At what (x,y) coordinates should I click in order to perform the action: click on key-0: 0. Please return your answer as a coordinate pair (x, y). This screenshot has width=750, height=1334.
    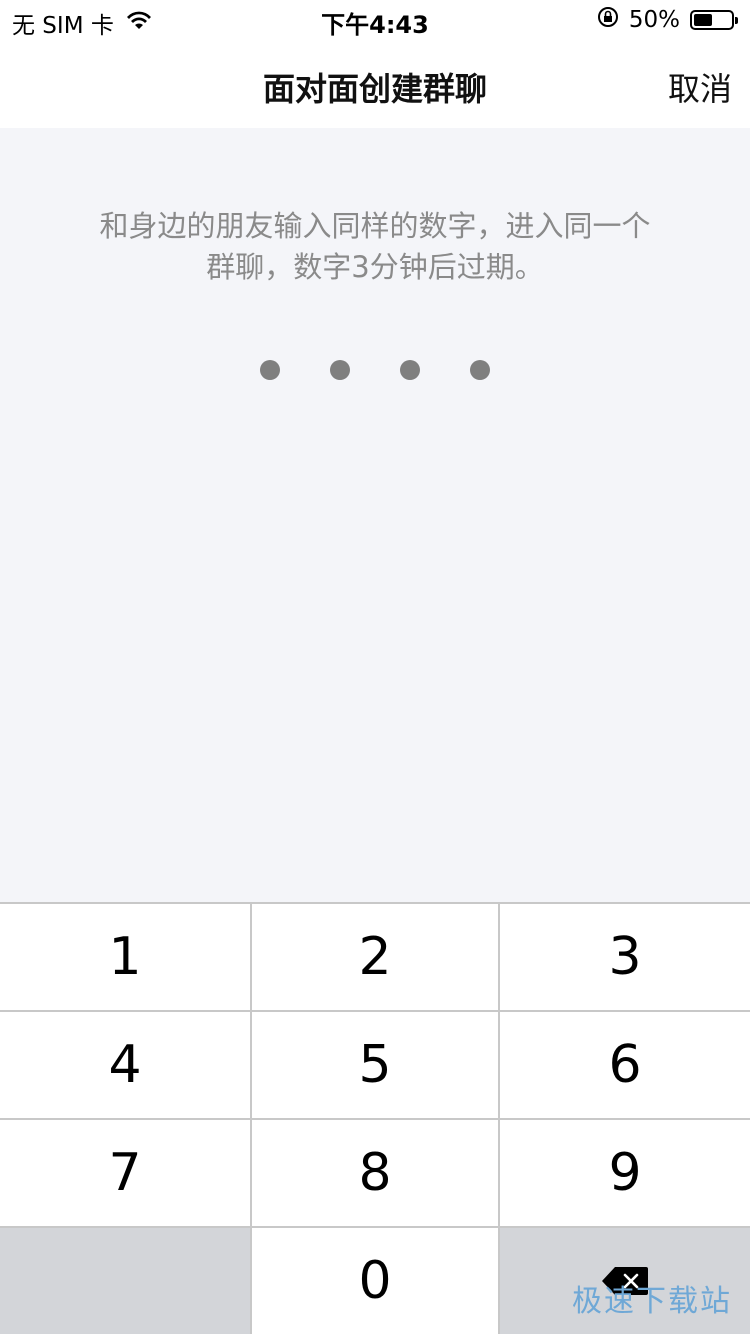
    Looking at the image, I should click on (375, 1281).